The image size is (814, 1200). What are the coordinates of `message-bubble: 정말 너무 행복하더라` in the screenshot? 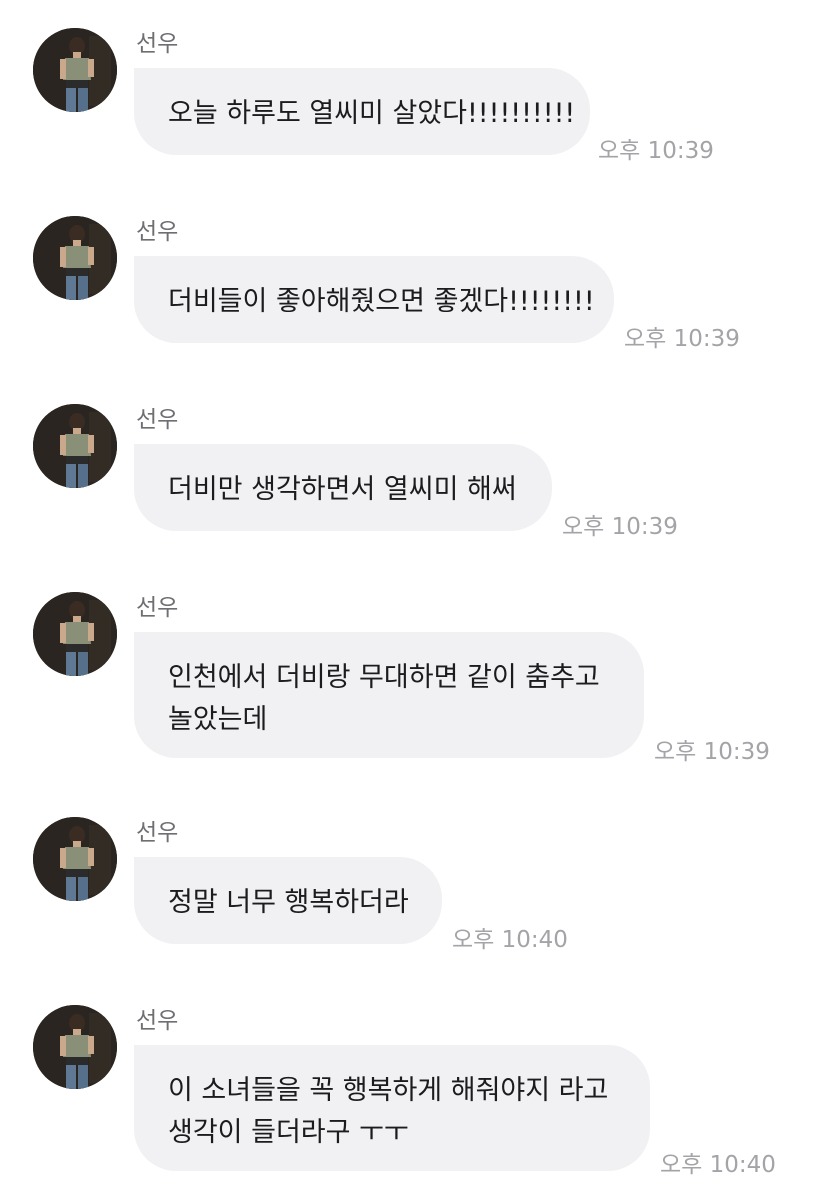 It's located at (288, 900).